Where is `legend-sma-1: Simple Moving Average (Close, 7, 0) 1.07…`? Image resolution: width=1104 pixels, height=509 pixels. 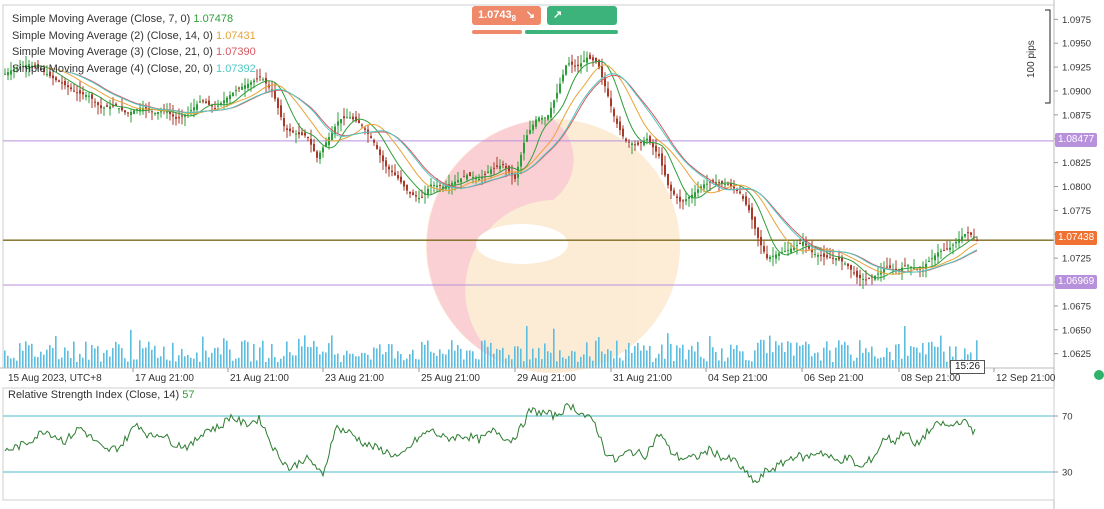 legend-sma-1: Simple Moving Average (Close, 7, 0) 1.07… is located at coordinates (134, 19).